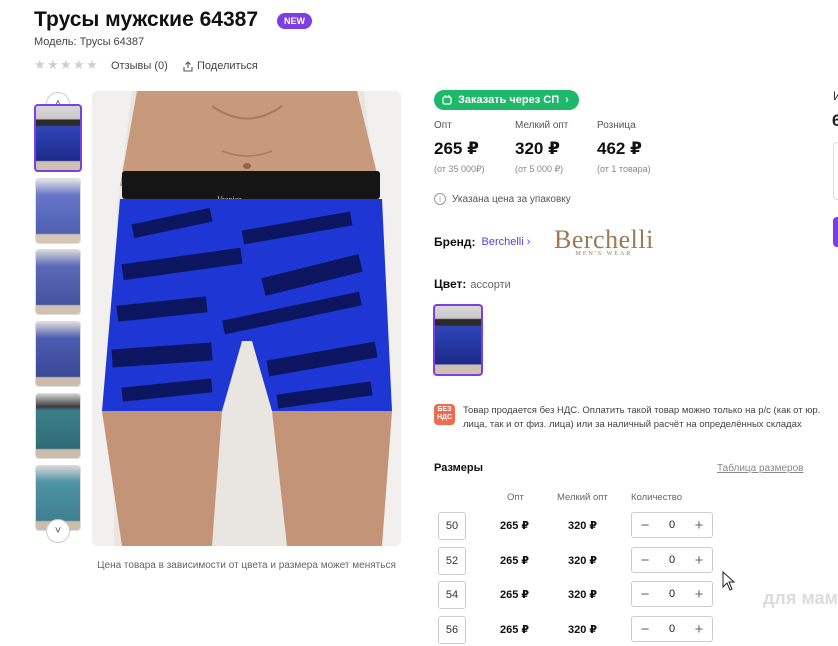 This screenshot has height=646, width=838. Describe the element at coordinates (515, 497) in the screenshot. I see `column-header-opt: Опт` at that location.